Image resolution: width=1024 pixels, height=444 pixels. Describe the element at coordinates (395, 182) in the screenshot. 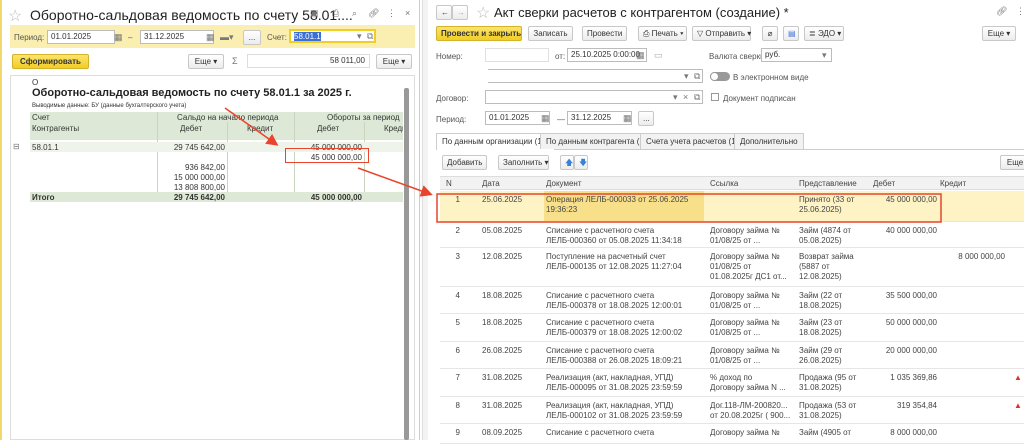

I see `arrow-to-row` at that location.